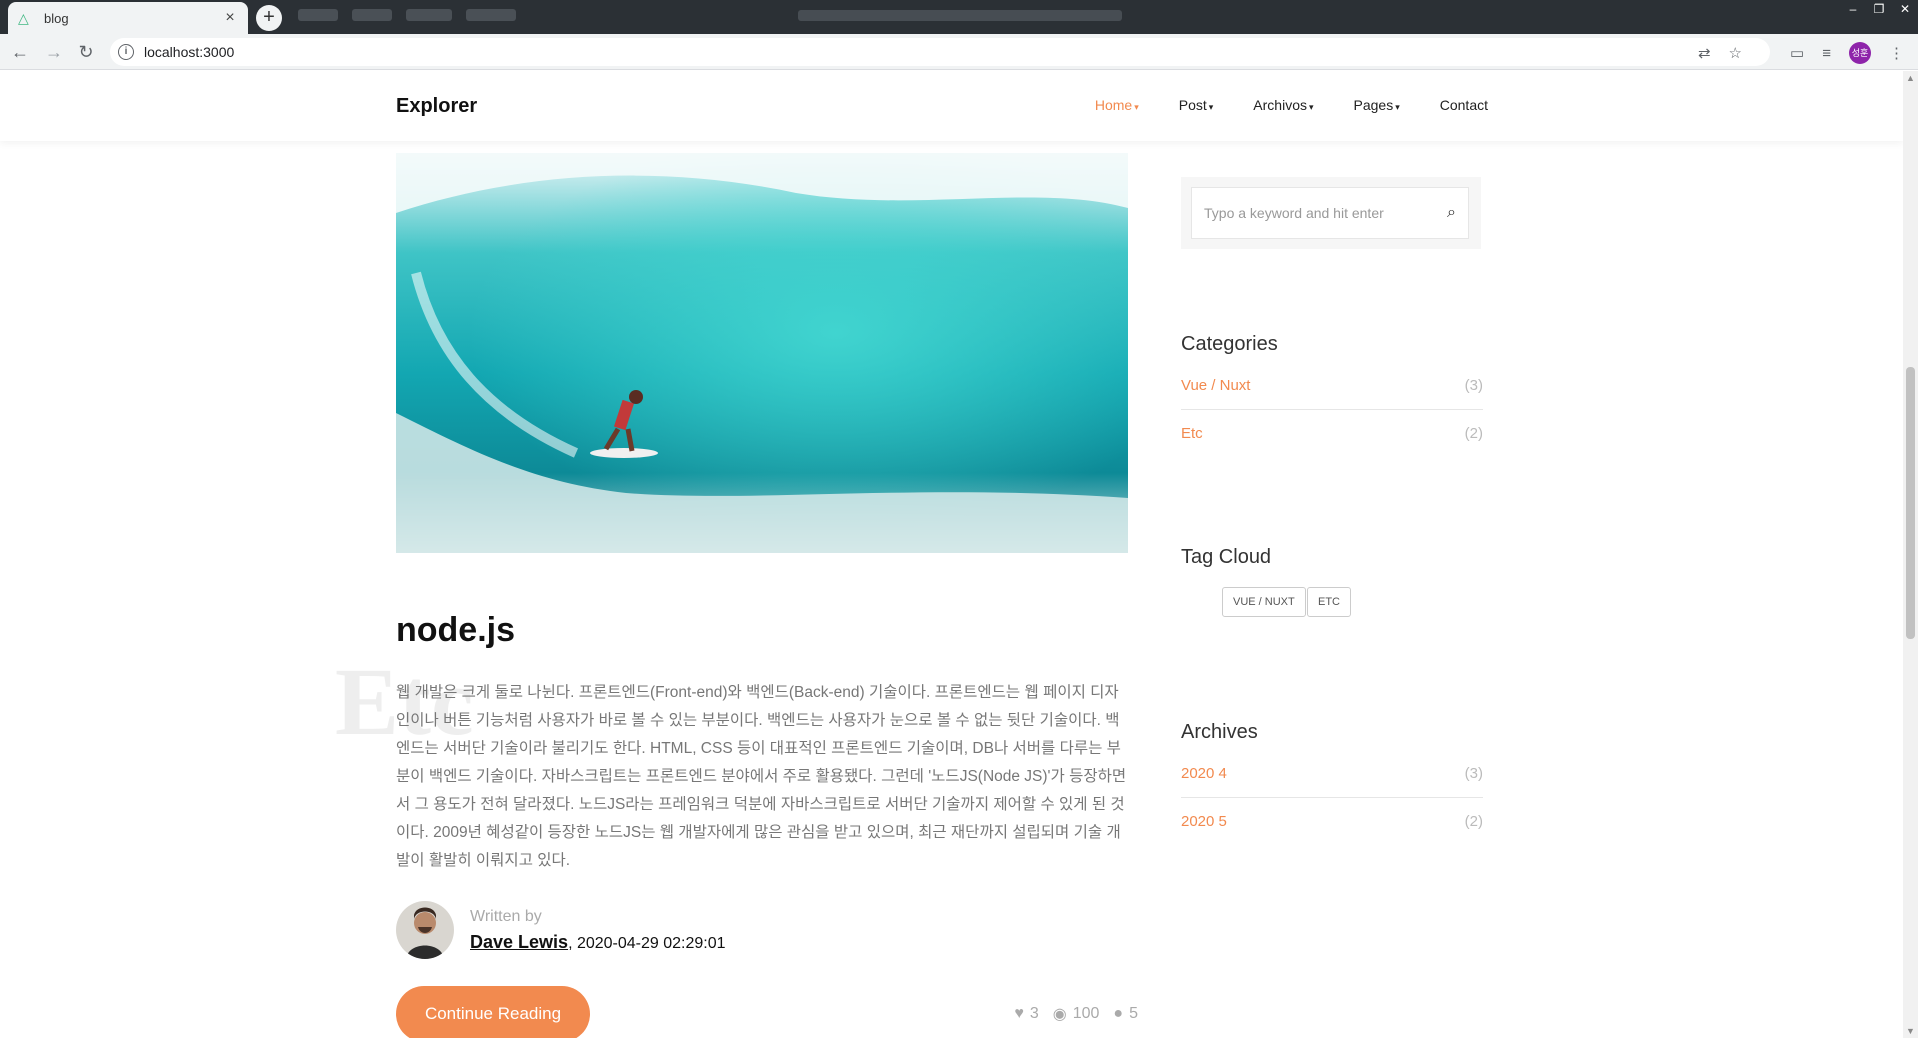 This screenshot has height=1038, width=1918. Describe the element at coordinates (1125, 1014) in the screenshot. I see `comments-stat: ● 5` at that location.